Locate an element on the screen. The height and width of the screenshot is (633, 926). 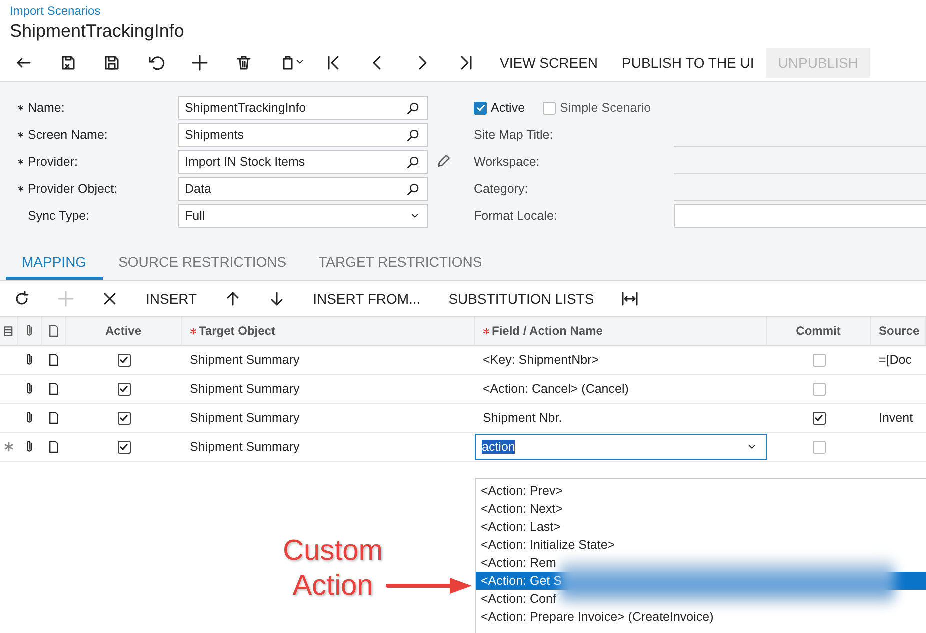
table-cell: Invent is located at coordinates (896, 418).